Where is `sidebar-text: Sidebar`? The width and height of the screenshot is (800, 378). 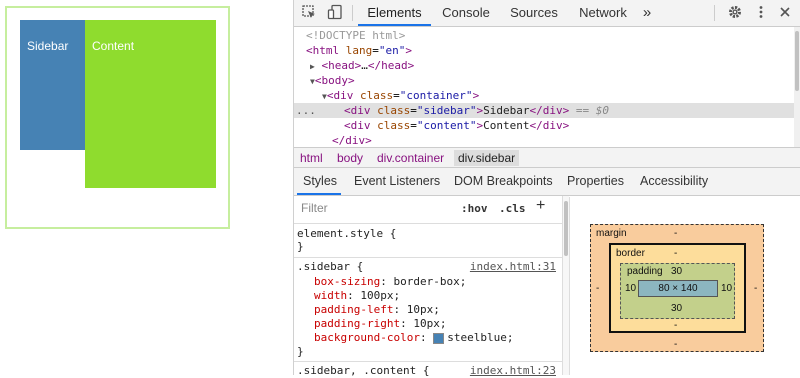 sidebar-text: Sidebar is located at coordinates (48, 46).